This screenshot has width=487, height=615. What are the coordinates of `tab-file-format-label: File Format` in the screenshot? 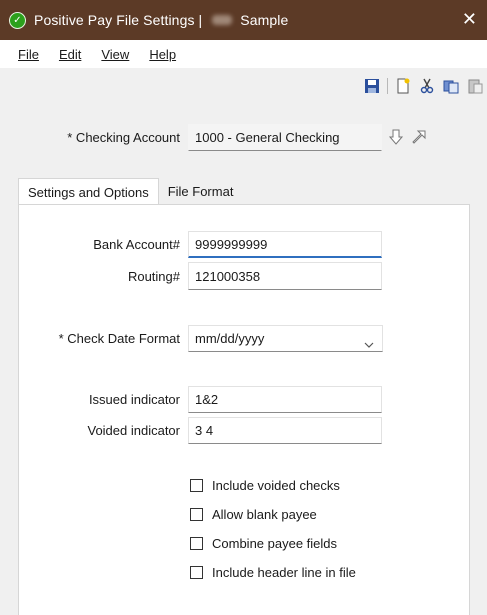 It's located at (200, 191).